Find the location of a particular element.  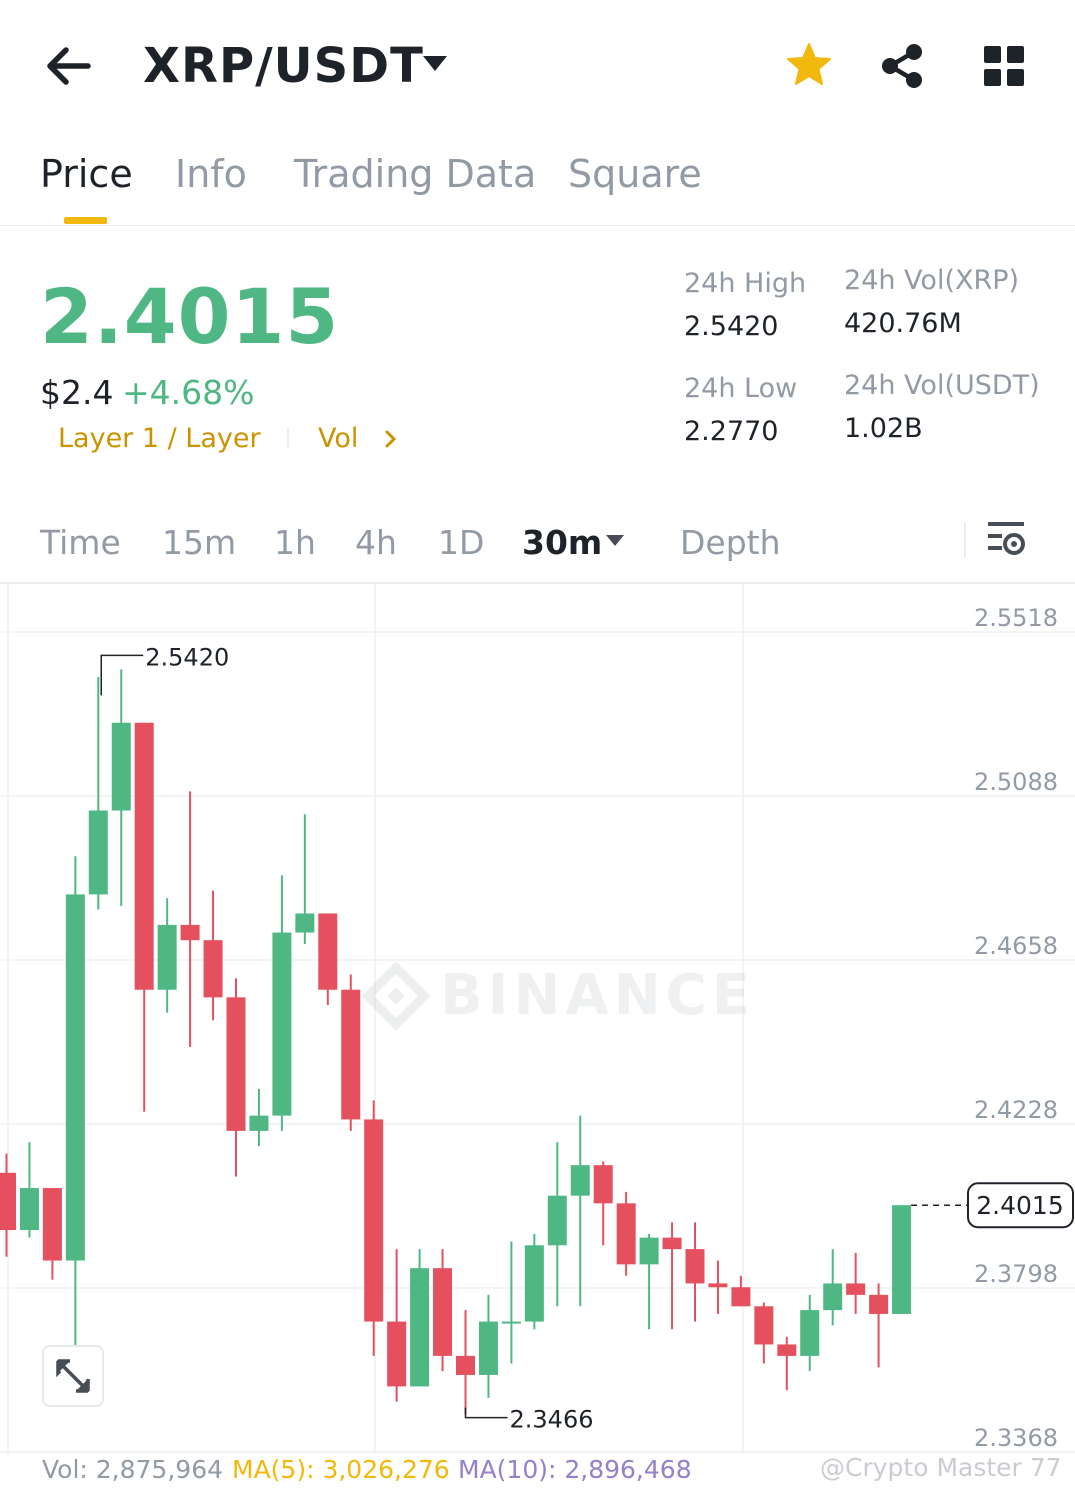

grid-icon is located at coordinates (1004, 66).